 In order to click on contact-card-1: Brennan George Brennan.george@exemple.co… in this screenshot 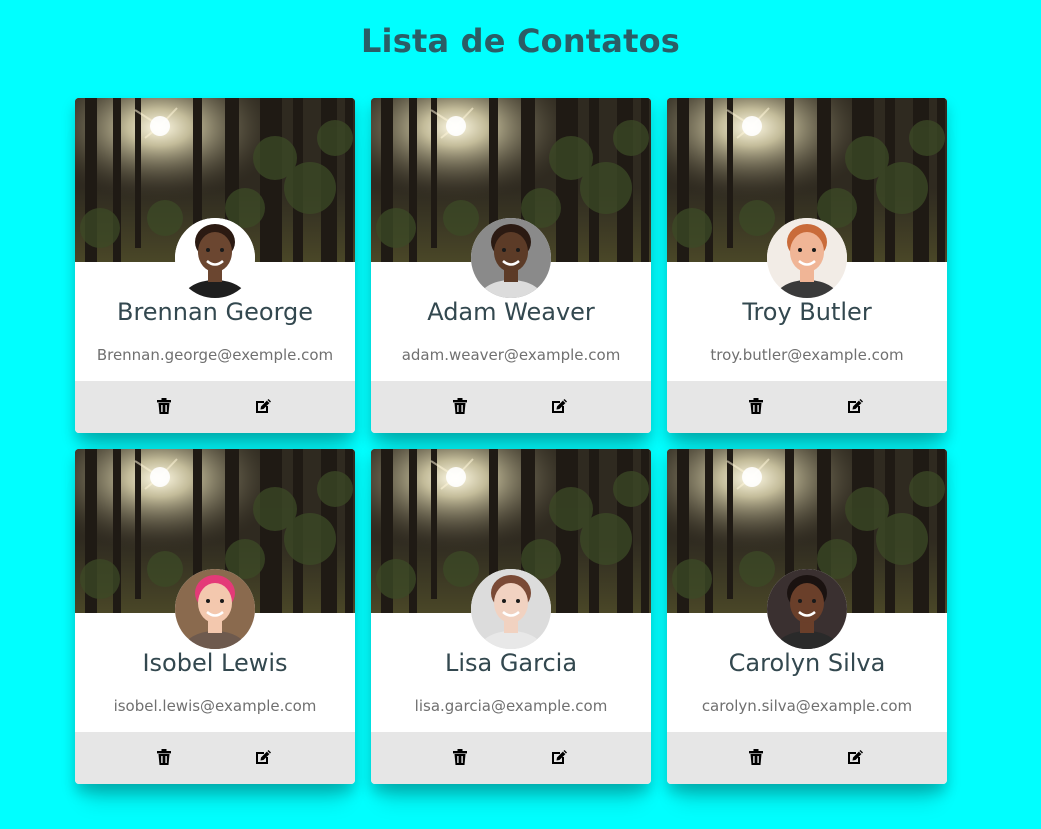, I will do `click(215, 265)`.